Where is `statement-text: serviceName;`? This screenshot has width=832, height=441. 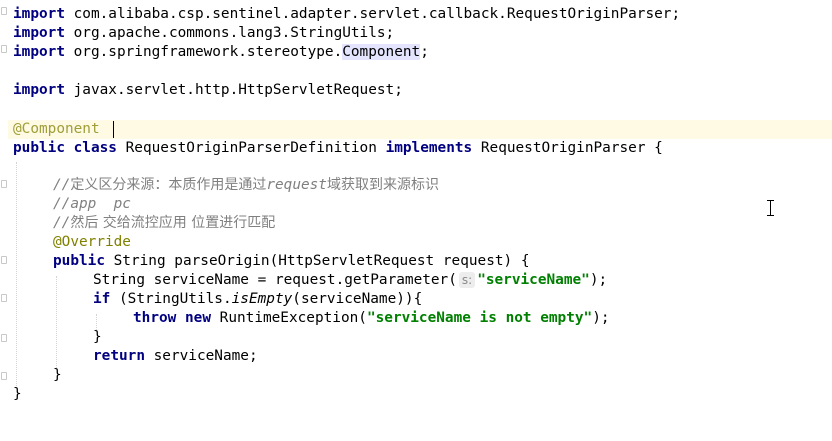
statement-text: serviceName; is located at coordinates (201, 356).